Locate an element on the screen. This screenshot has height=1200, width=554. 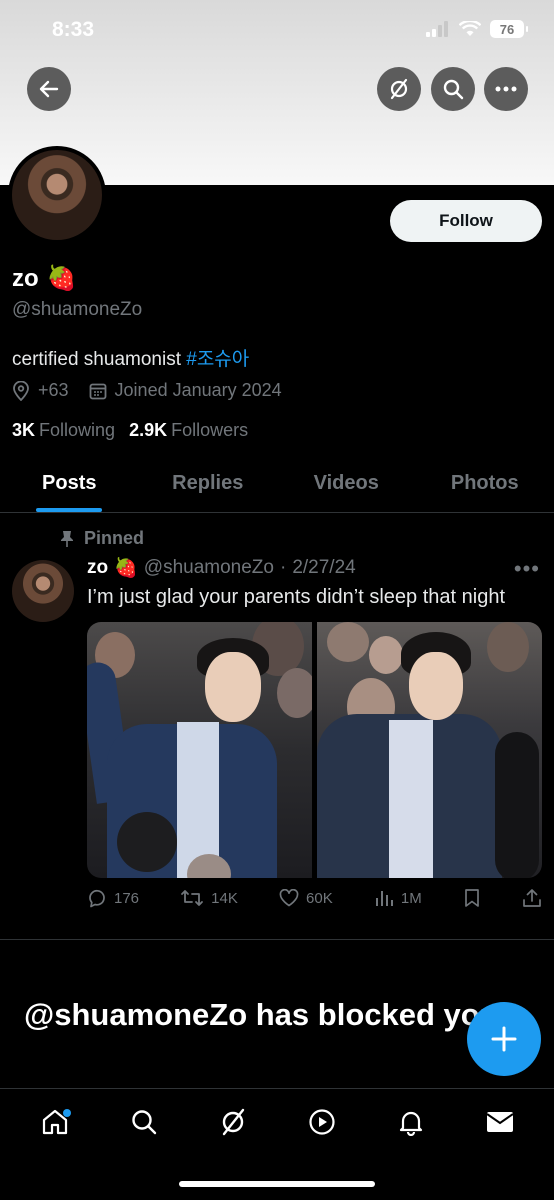
blocked-message: @shuamoneZo has blocked you is located at coordinates (261, 1014).